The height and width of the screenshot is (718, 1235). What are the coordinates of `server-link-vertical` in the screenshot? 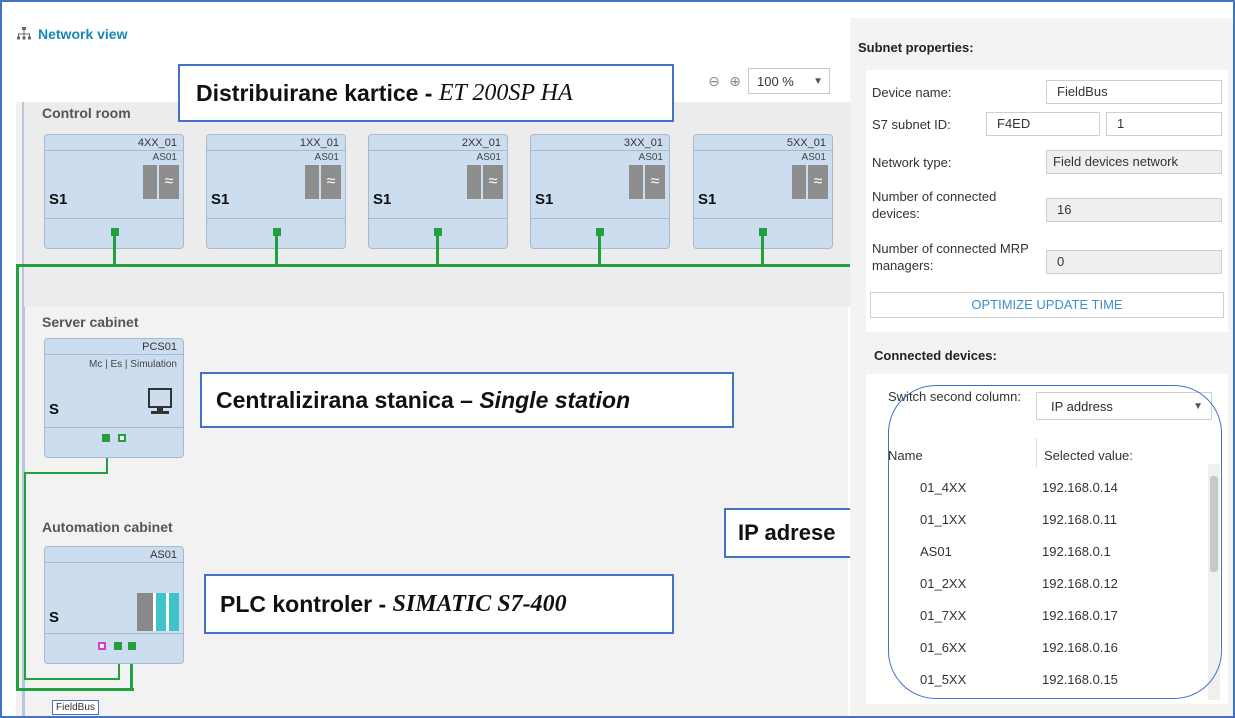 It's located at (25, 575).